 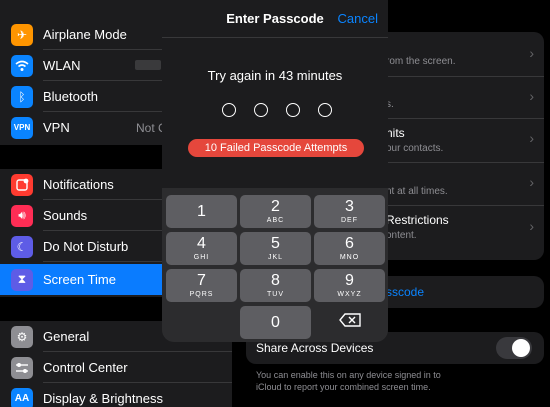 I want to click on key-2: 2 ABC, so click(x=275, y=211).